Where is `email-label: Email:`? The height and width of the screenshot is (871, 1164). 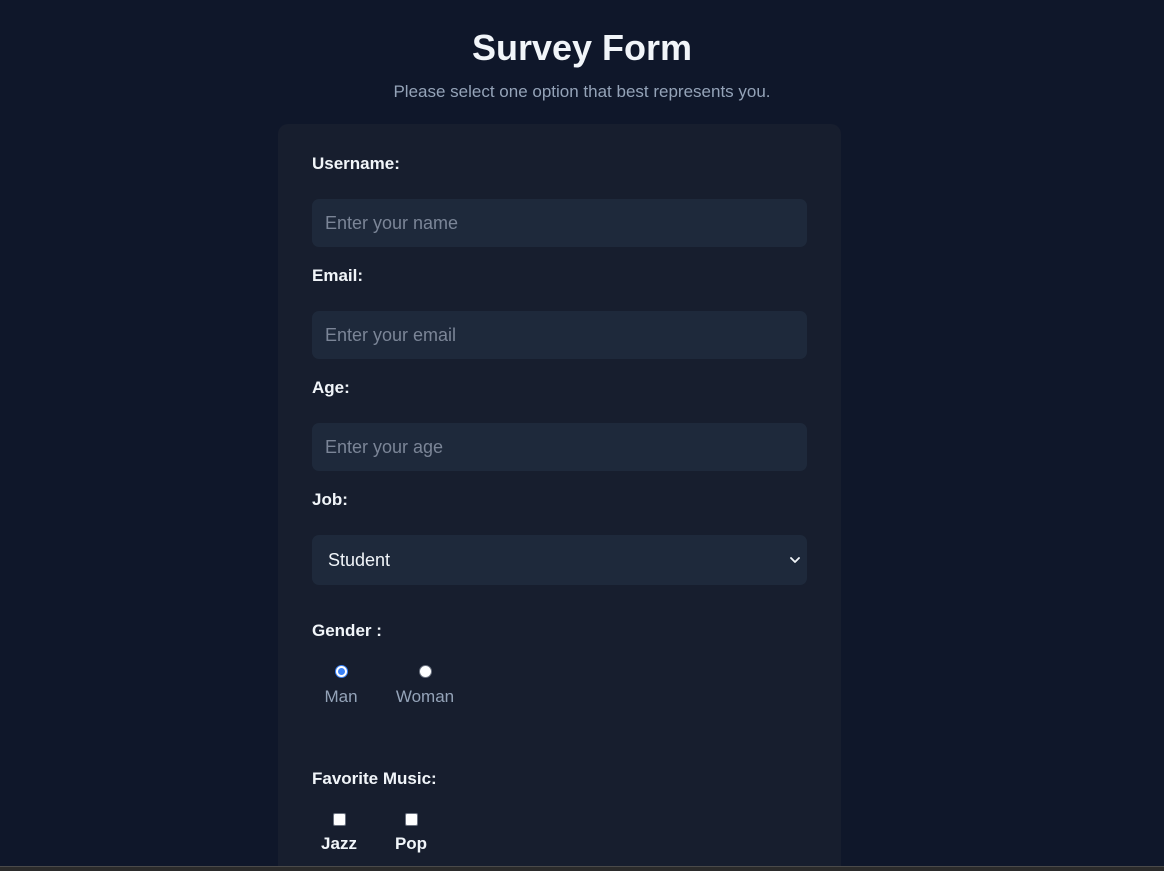 email-label: Email: is located at coordinates (338, 275).